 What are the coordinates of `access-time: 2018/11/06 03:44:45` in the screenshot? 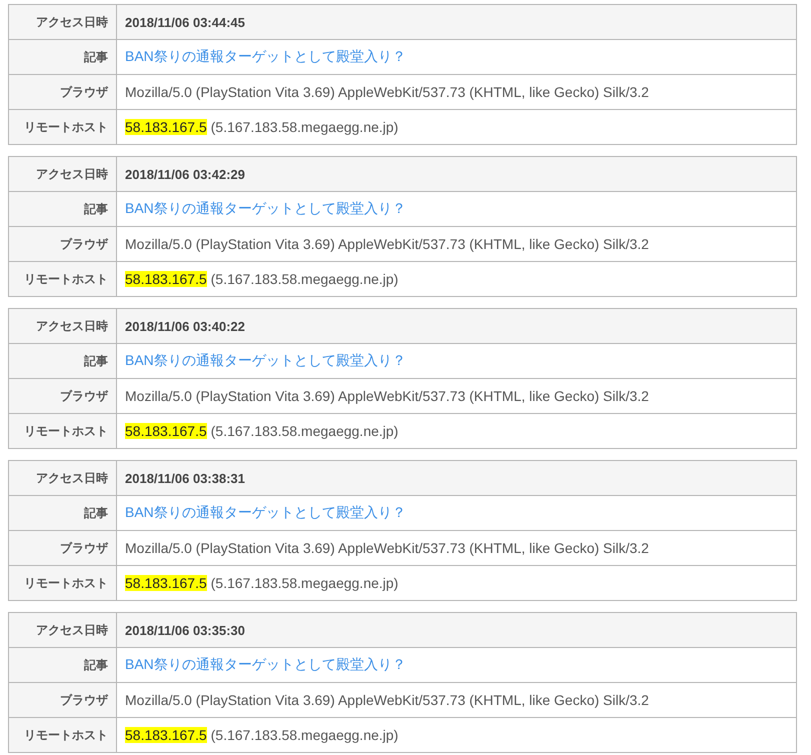 It's located at (185, 22).